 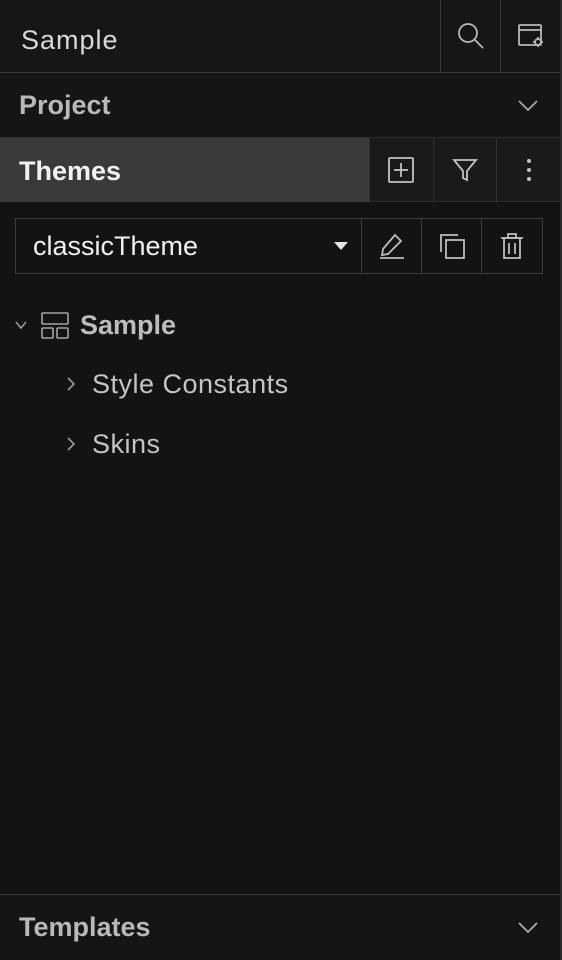 I want to click on window-settings-icon, so click(x=530, y=35).